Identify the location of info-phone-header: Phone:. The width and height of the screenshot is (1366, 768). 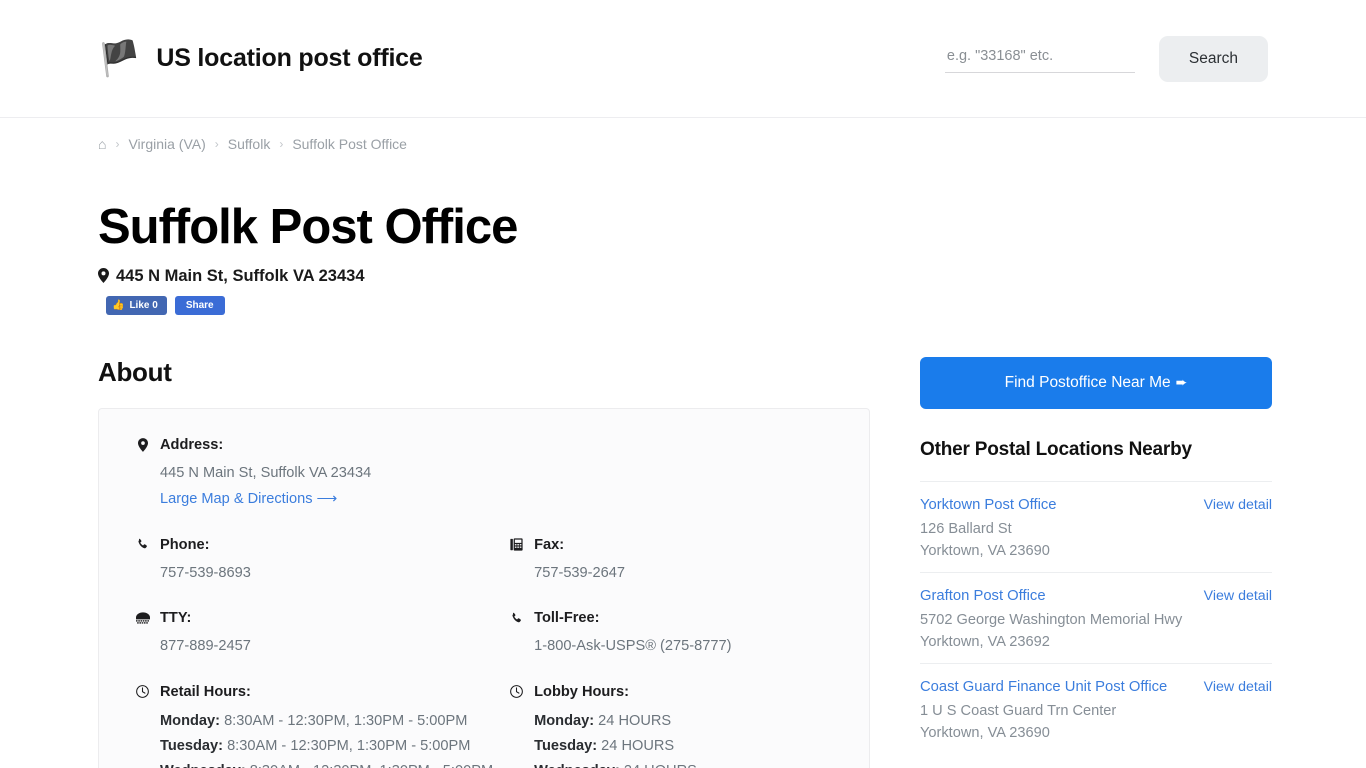
(314, 545).